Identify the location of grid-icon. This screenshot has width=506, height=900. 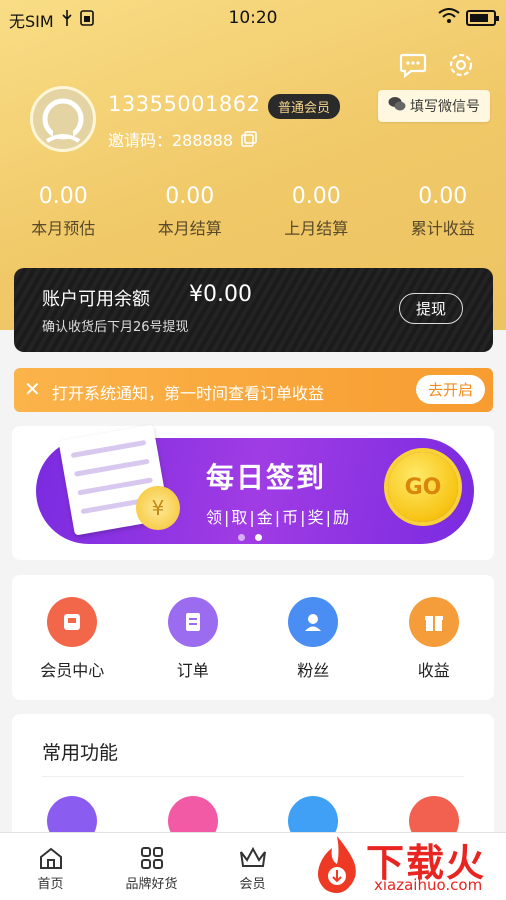
(151, 858).